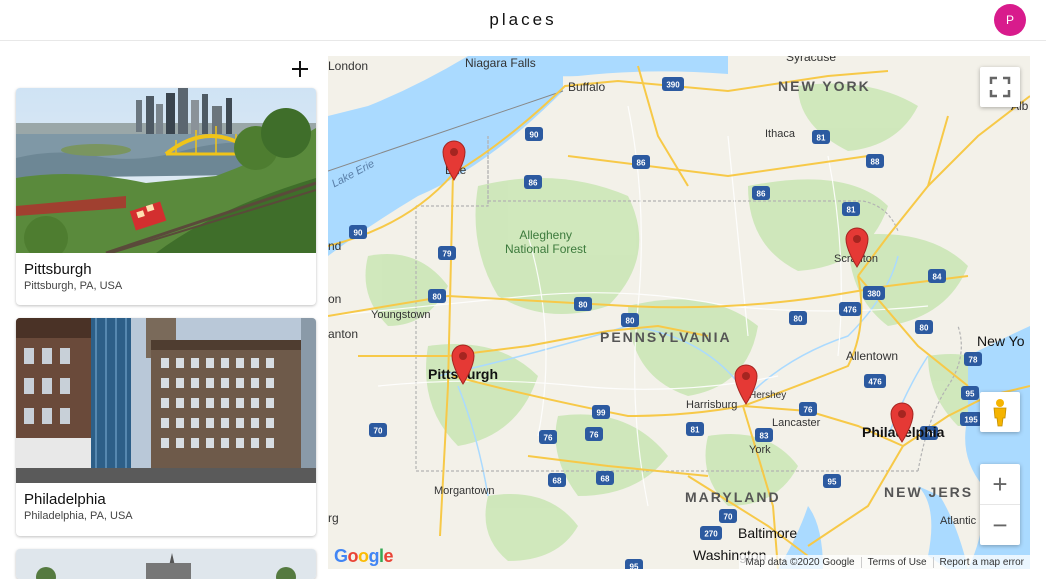 This screenshot has width=1046, height=579. I want to click on highway-shield-80e: 80, so click(924, 329).